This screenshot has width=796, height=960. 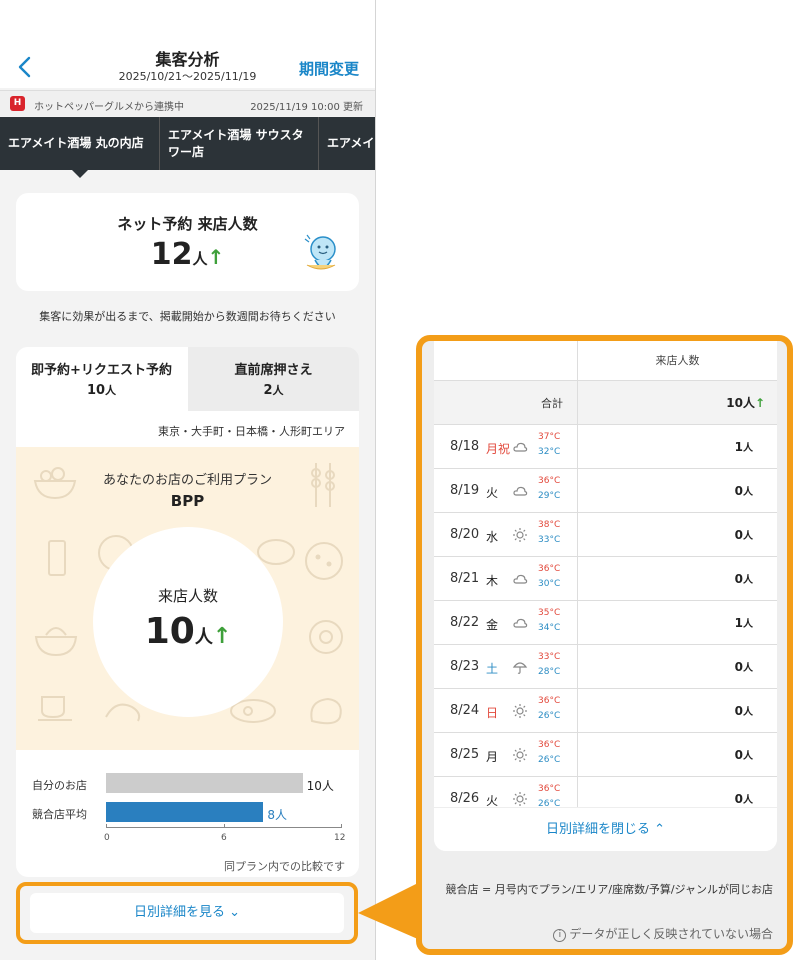 What do you see at coordinates (520, 668) in the screenshot?
I see `umbrella-icon` at bounding box center [520, 668].